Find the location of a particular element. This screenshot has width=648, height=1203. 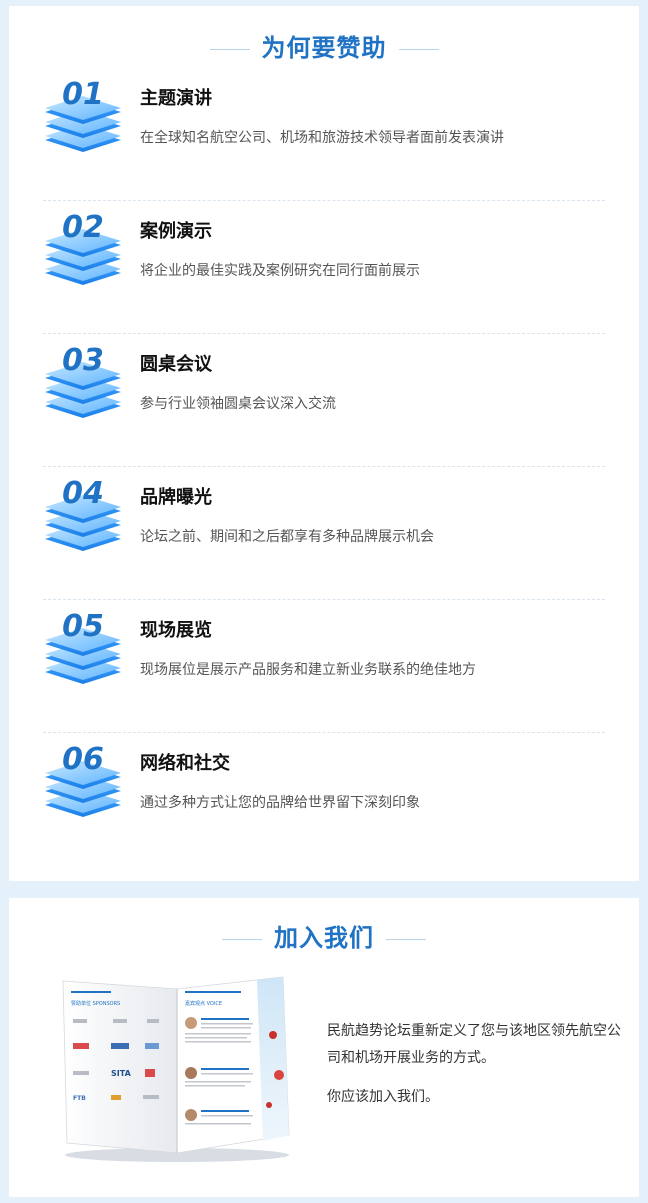

reason-description: 通过多种方式让您的品牌给世界留下深刻印象 is located at coordinates (280, 803).